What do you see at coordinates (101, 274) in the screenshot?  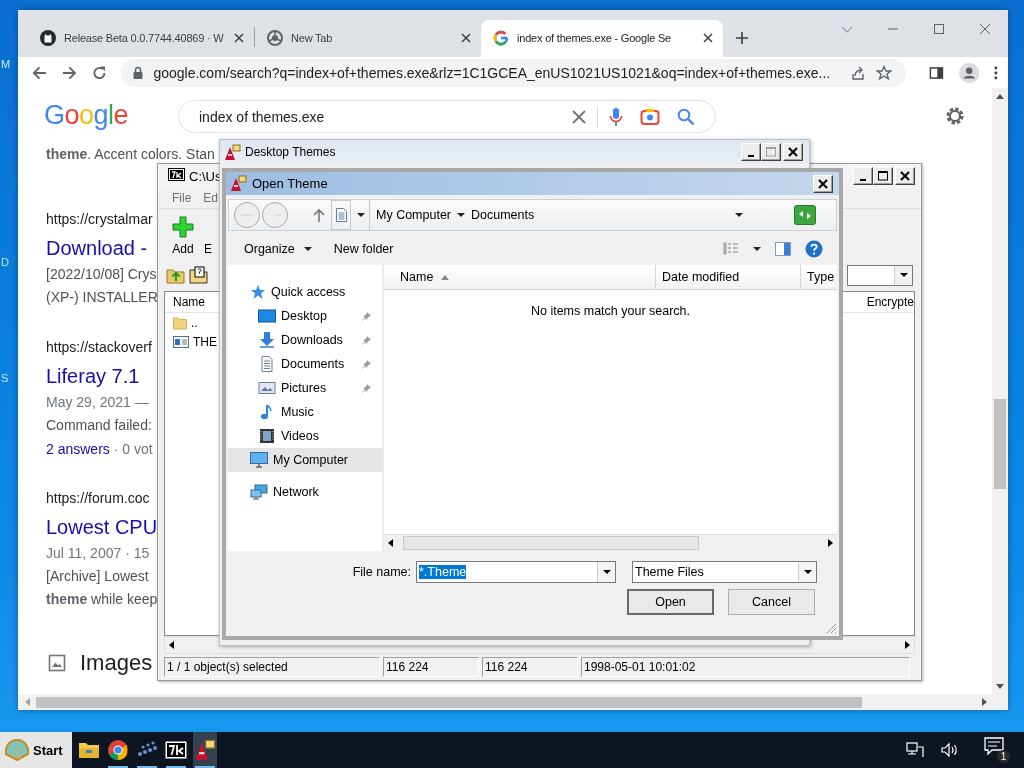 I see `result-snippet: [2022/10/08] Crys` at bounding box center [101, 274].